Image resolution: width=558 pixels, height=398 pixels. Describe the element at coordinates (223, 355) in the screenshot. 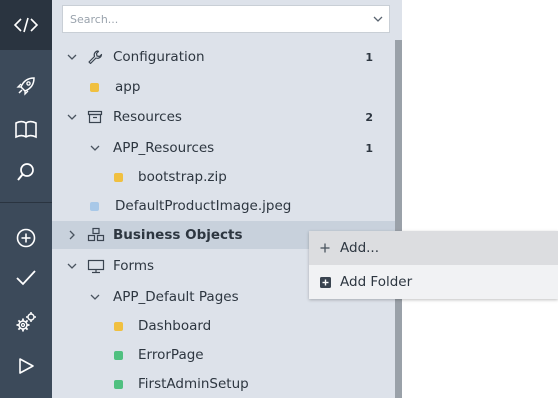

I see `tree-node-error-page: ErrorPage` at that location.